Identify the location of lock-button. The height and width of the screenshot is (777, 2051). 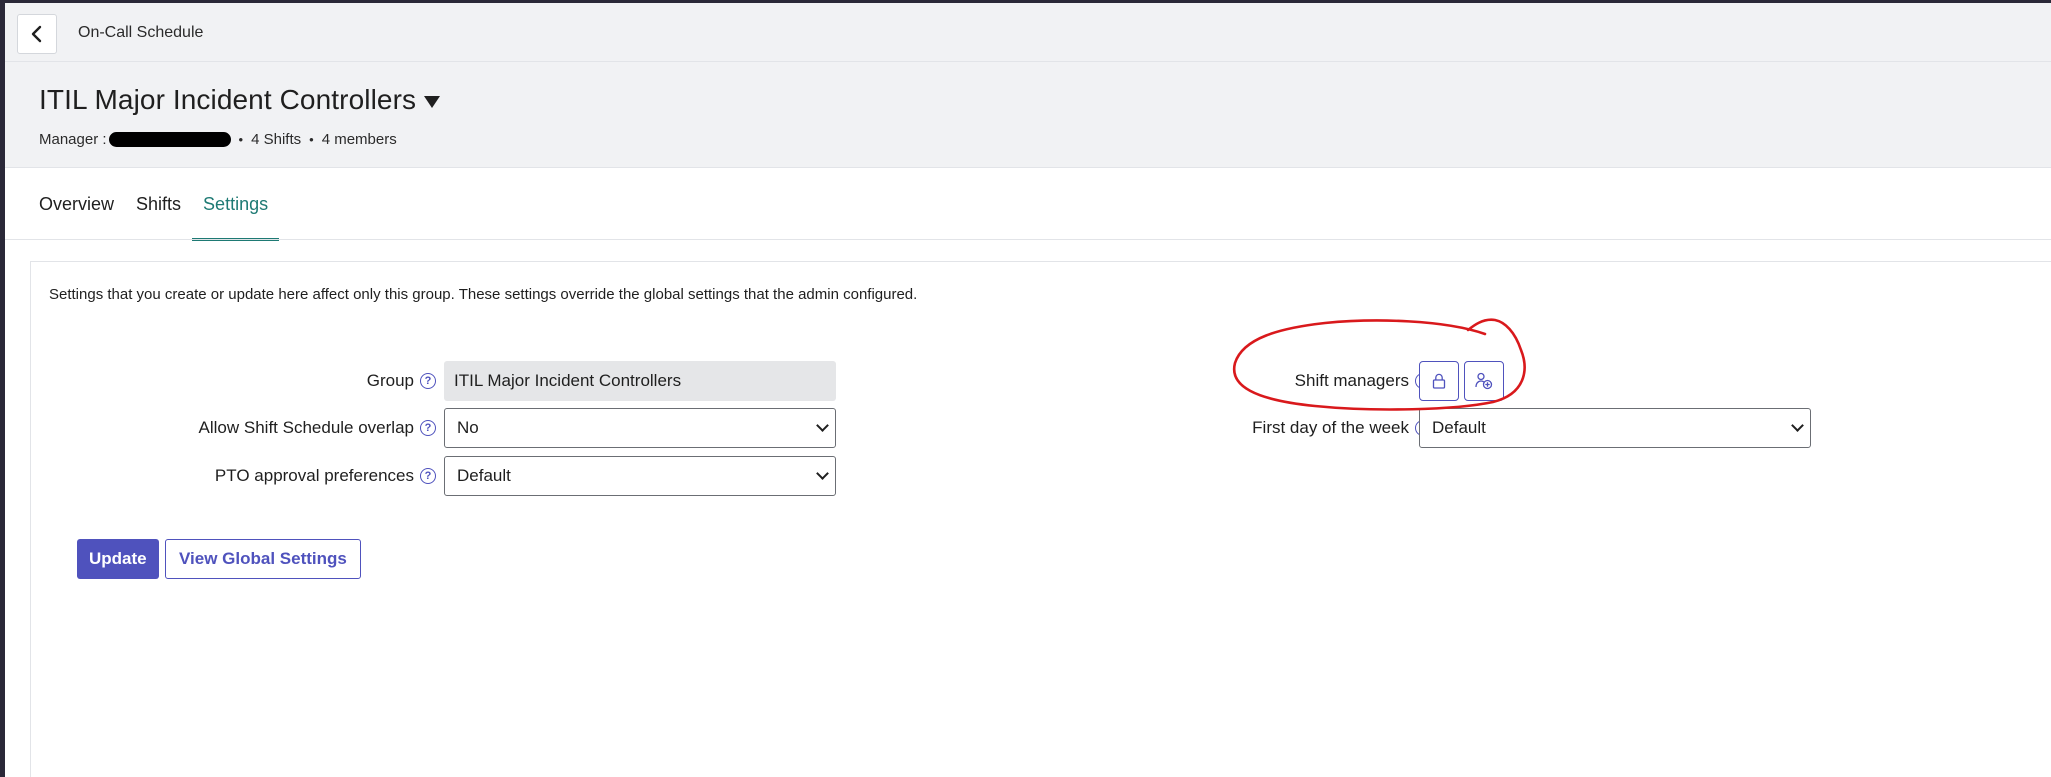
(1439, 381).